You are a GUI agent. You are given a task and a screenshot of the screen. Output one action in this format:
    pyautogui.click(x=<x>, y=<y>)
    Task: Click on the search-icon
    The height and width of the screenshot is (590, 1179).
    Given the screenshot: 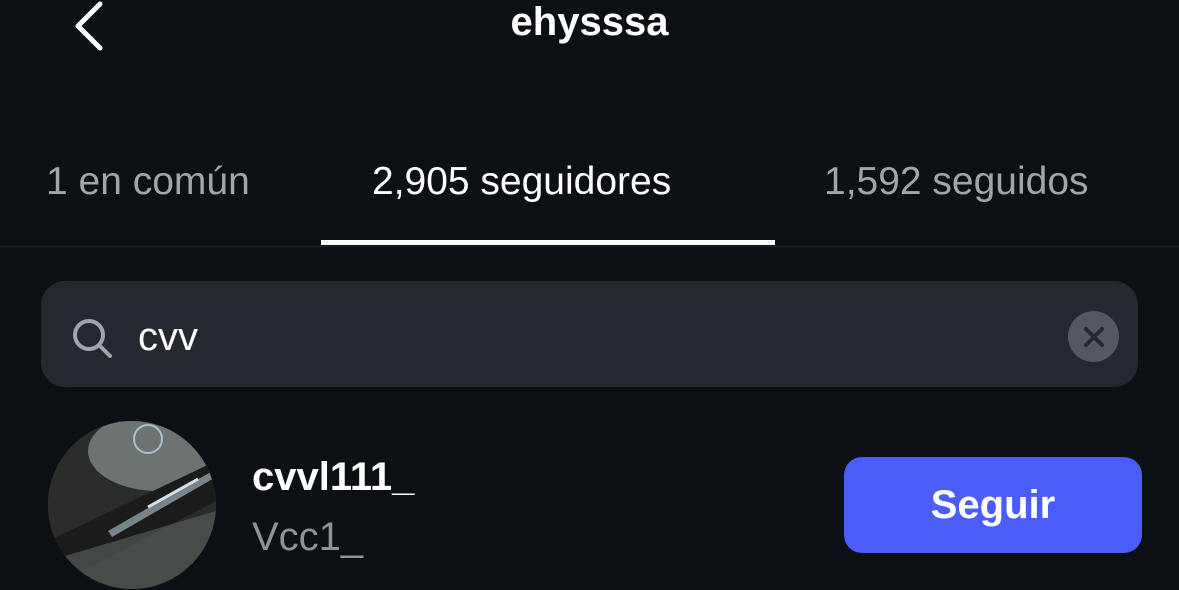 What is the action you would take?
    pyautogui.click(x=92, y=338)
    